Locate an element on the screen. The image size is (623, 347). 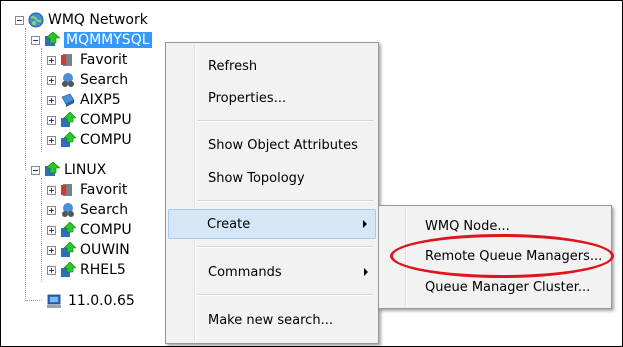
tree-node-ip: 11.0.0.65 is located at coordinates (89, 301).